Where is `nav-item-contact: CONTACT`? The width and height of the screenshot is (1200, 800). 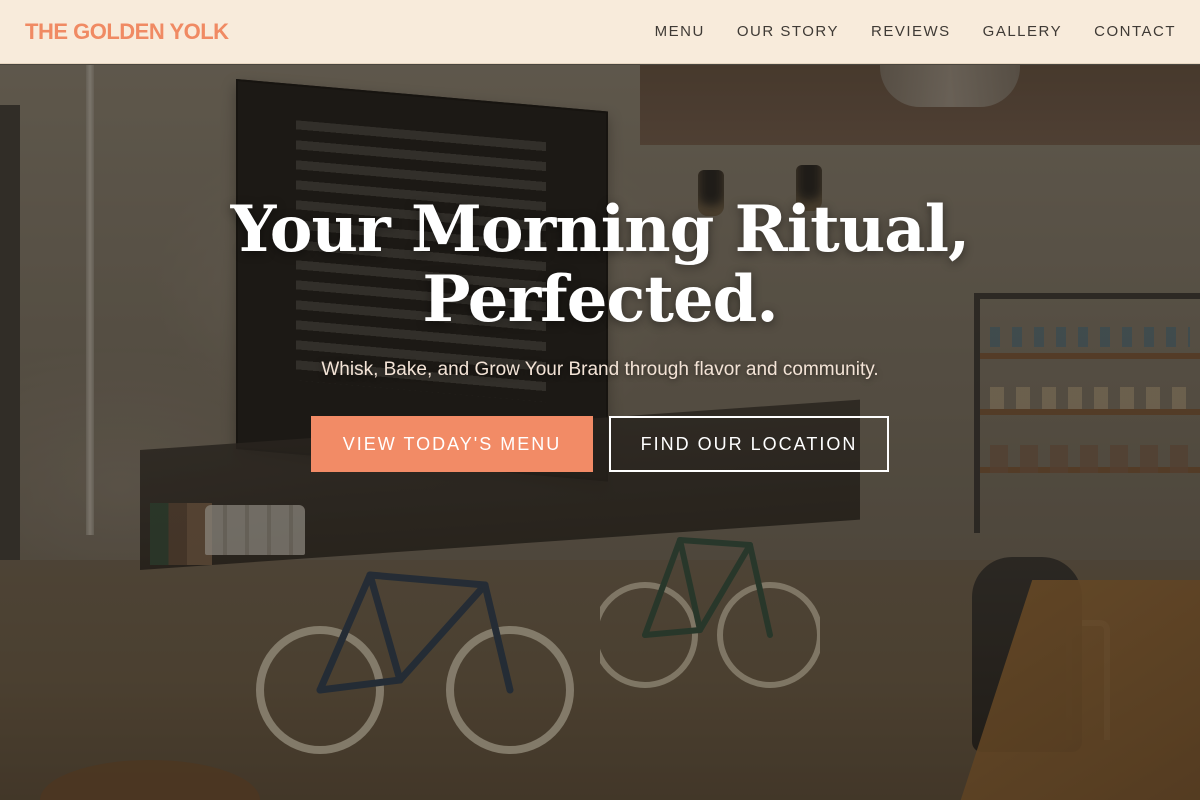 nav-item-contact: CONTACT is located at coordinates (1135, 31).